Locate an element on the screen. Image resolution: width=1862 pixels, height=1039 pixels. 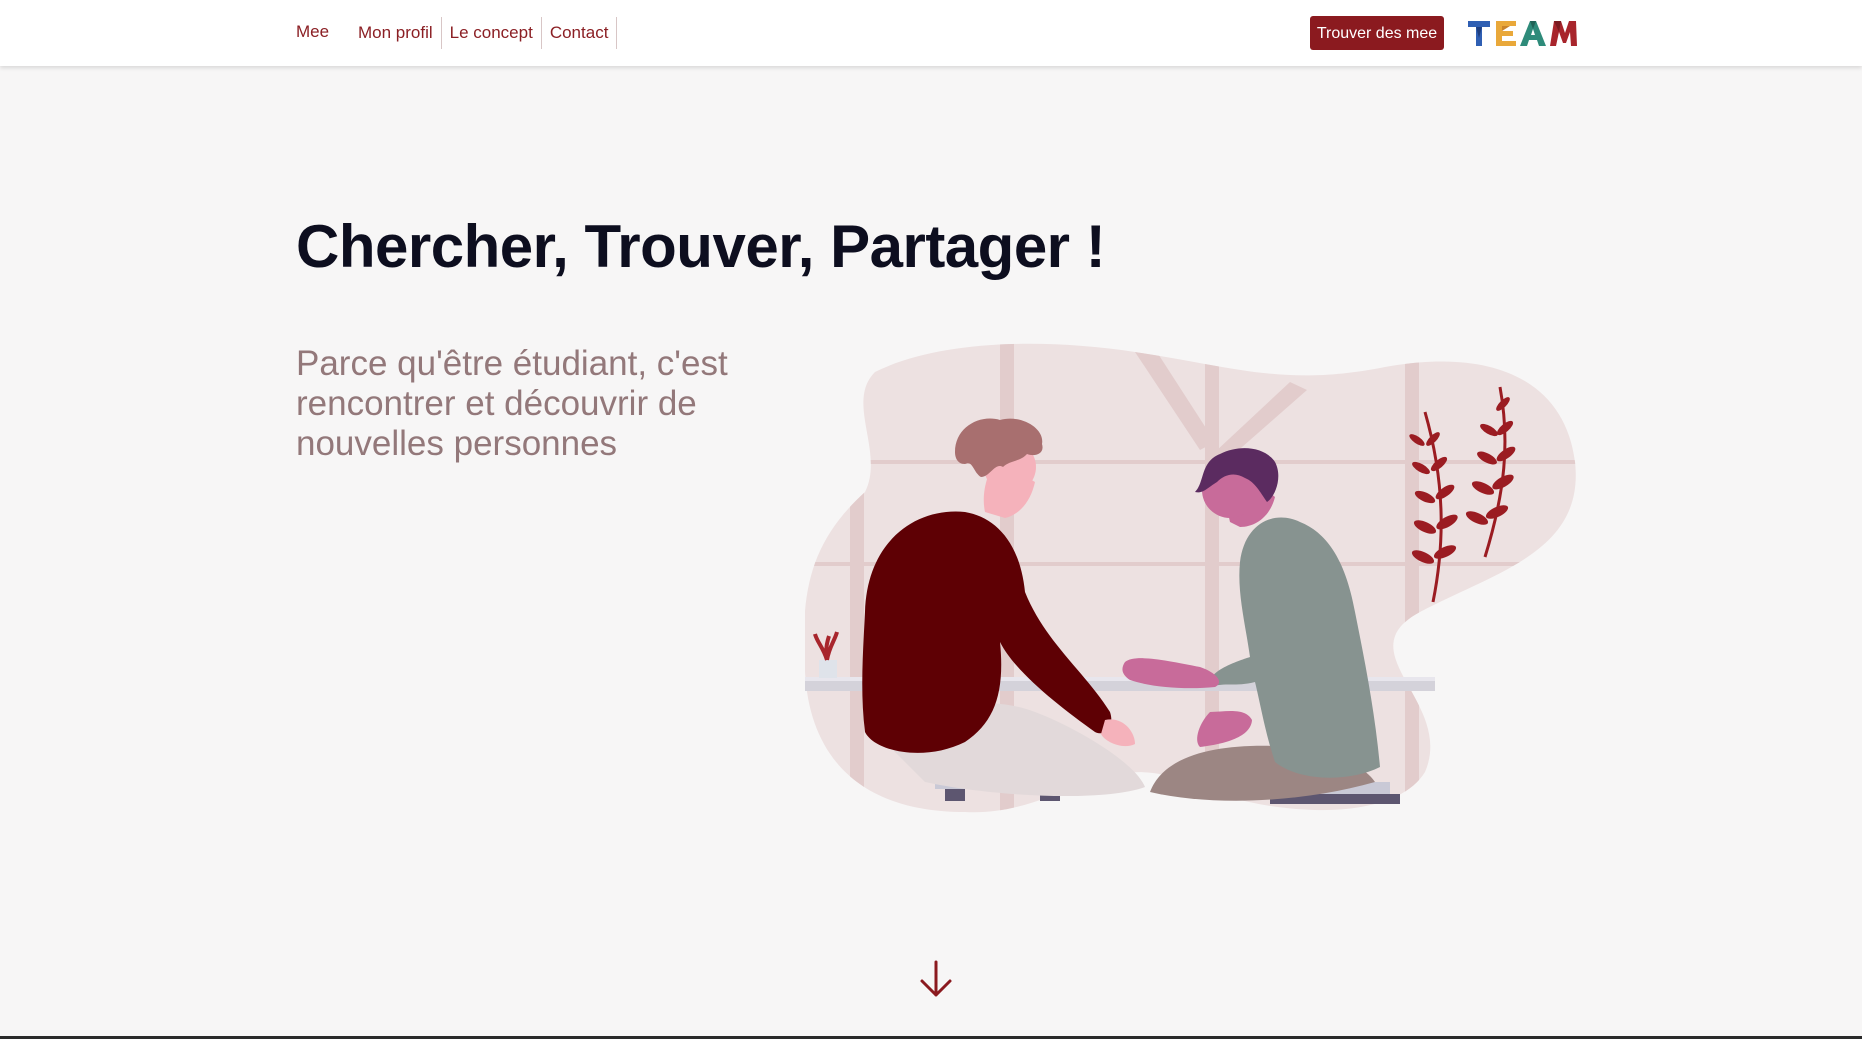
nav-link-le-concept: Le concept is located at coordinates (492, 33).